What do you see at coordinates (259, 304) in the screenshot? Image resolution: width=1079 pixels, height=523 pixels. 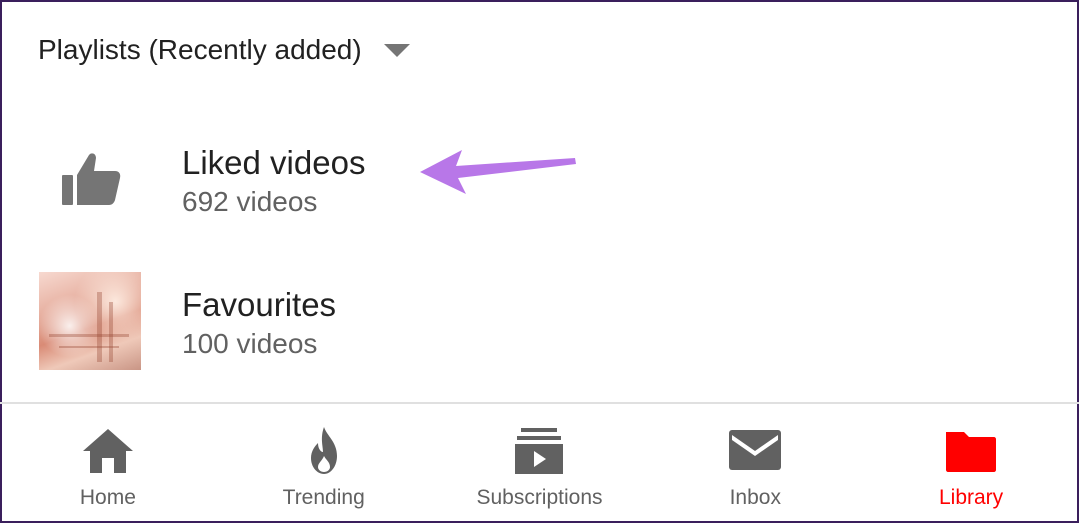 I see `playlist-title: Favourites` at bounding box center [259, 304].